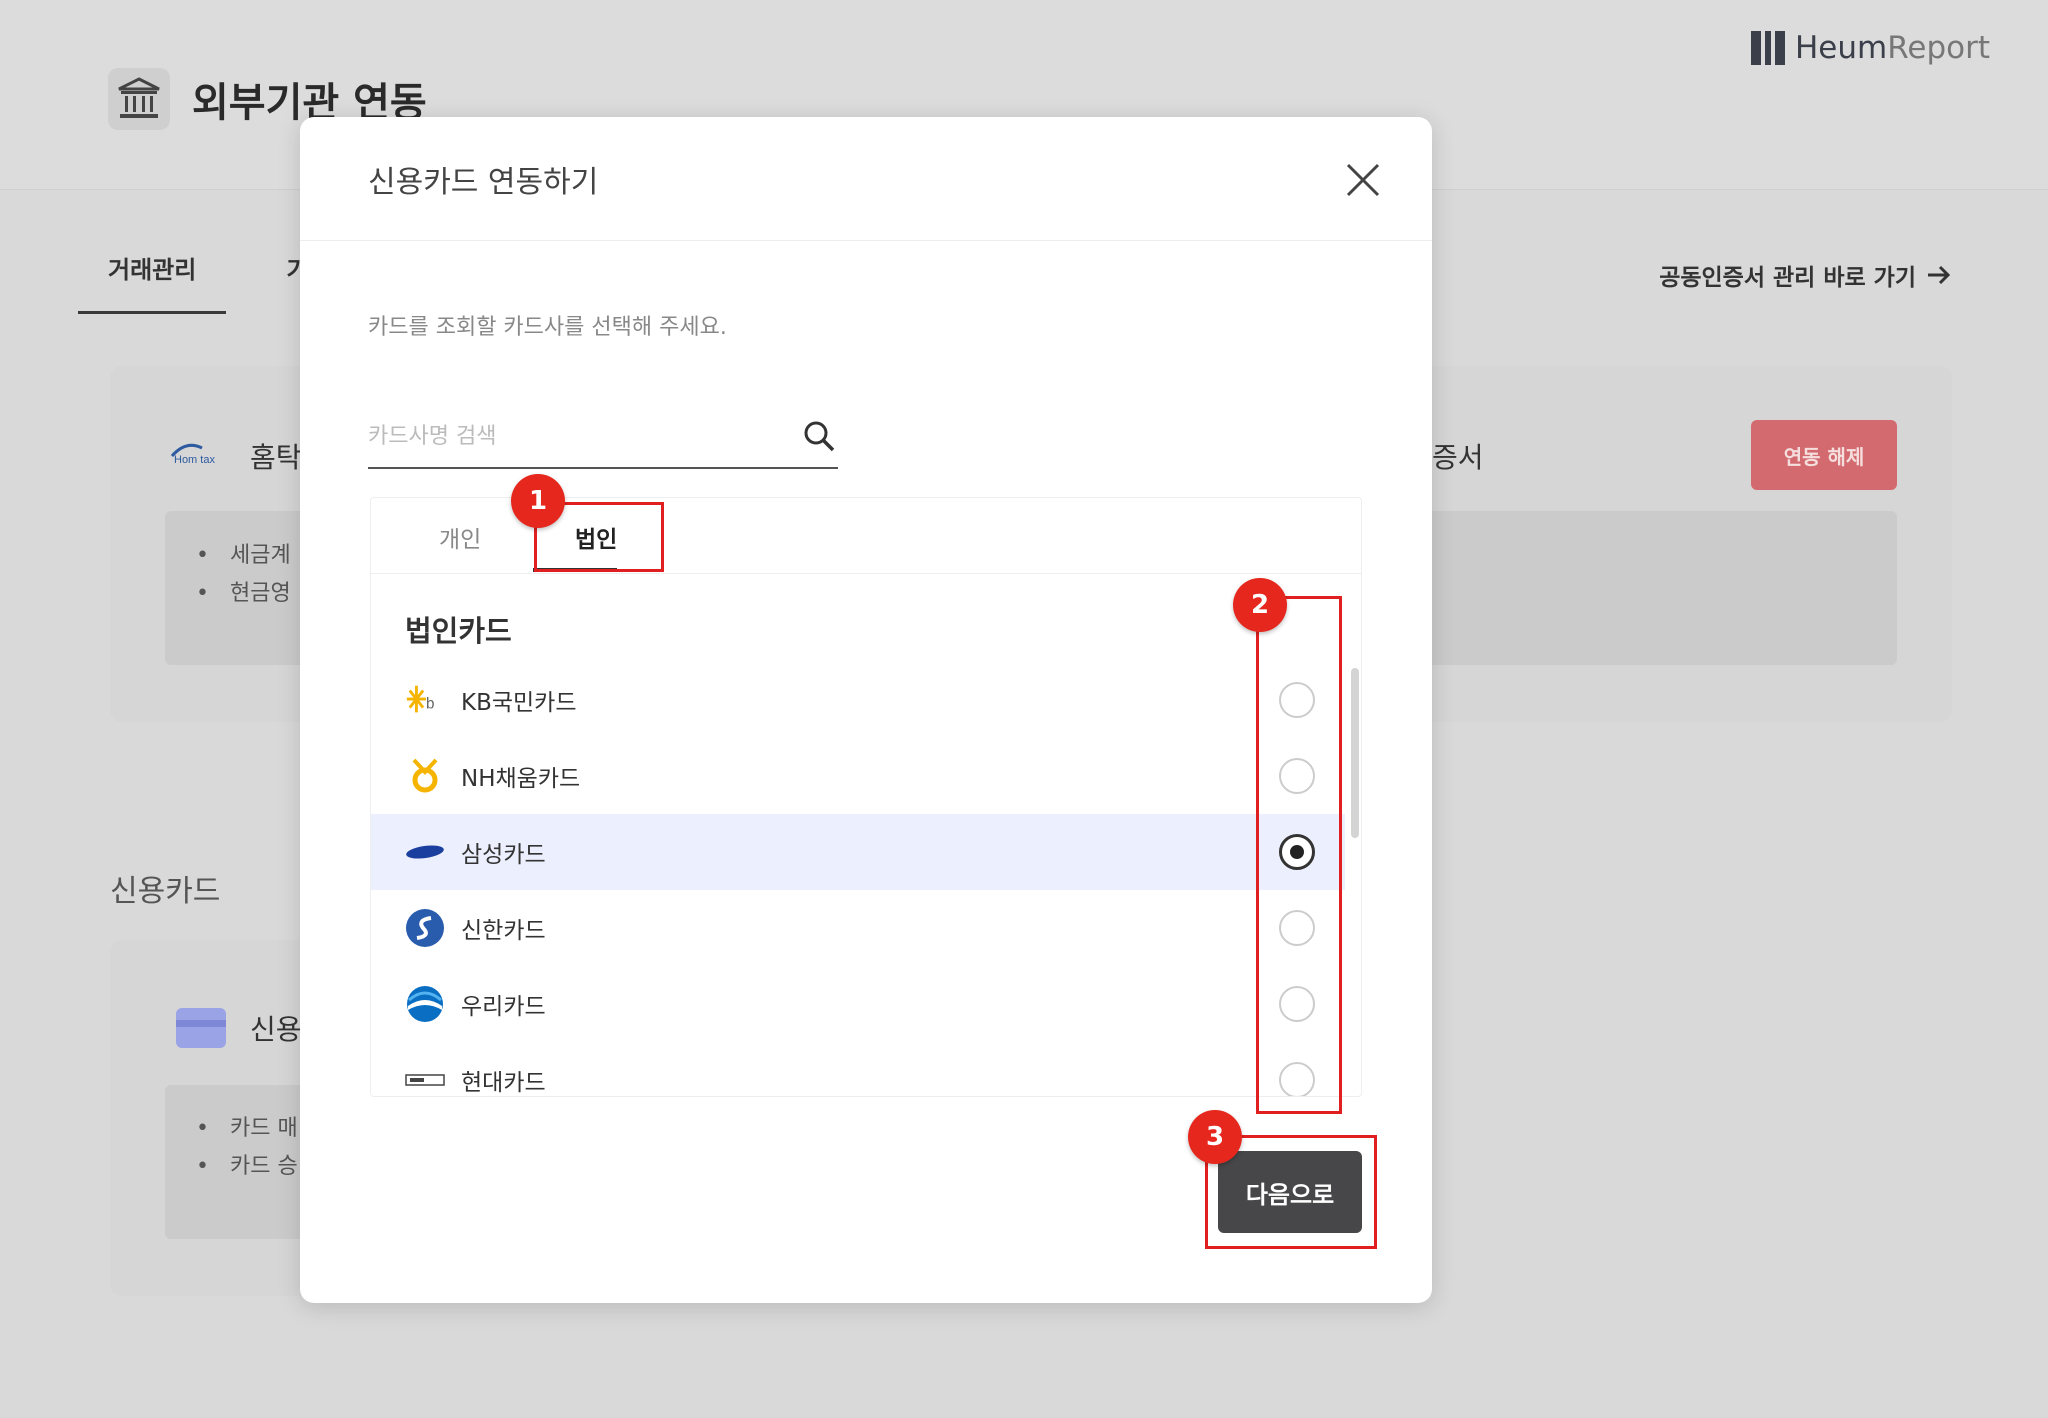 The image size is (2048, 1418). What do you see at coordinates (568, 436) in the screenshot?
I see `search-input` at bounding box center [568, 436].